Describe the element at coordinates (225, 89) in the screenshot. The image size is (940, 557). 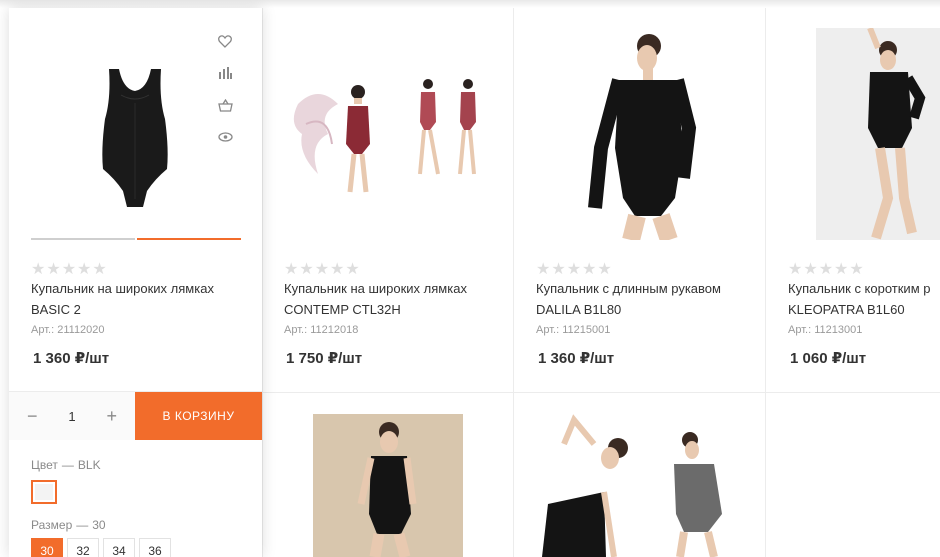
I see `card-tools` at that location.